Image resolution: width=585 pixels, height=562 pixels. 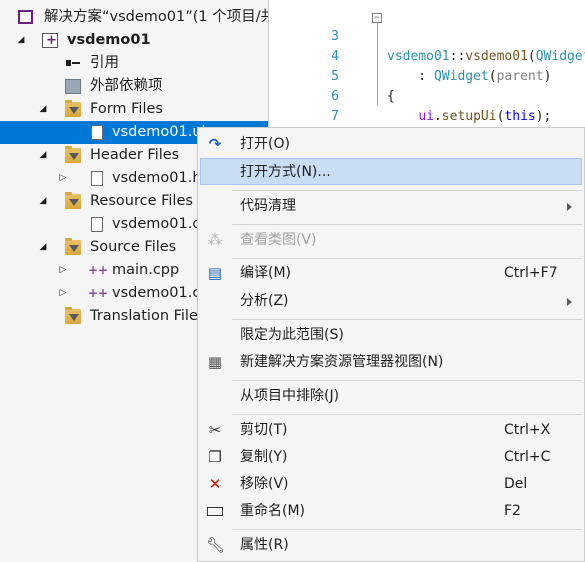 I want to click on header-file-icon, so click(x=97, y=178).